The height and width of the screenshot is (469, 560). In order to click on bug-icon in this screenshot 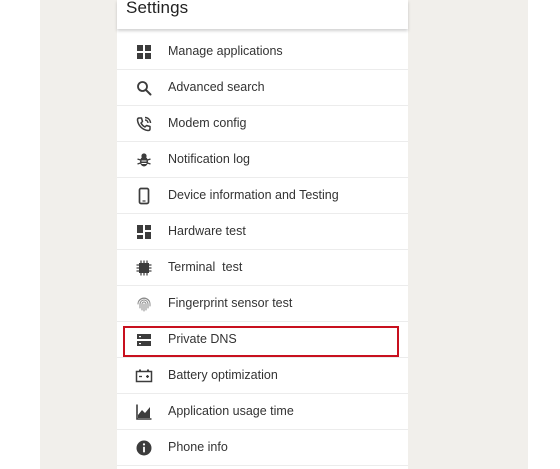, I will do `click(144, 160)`.